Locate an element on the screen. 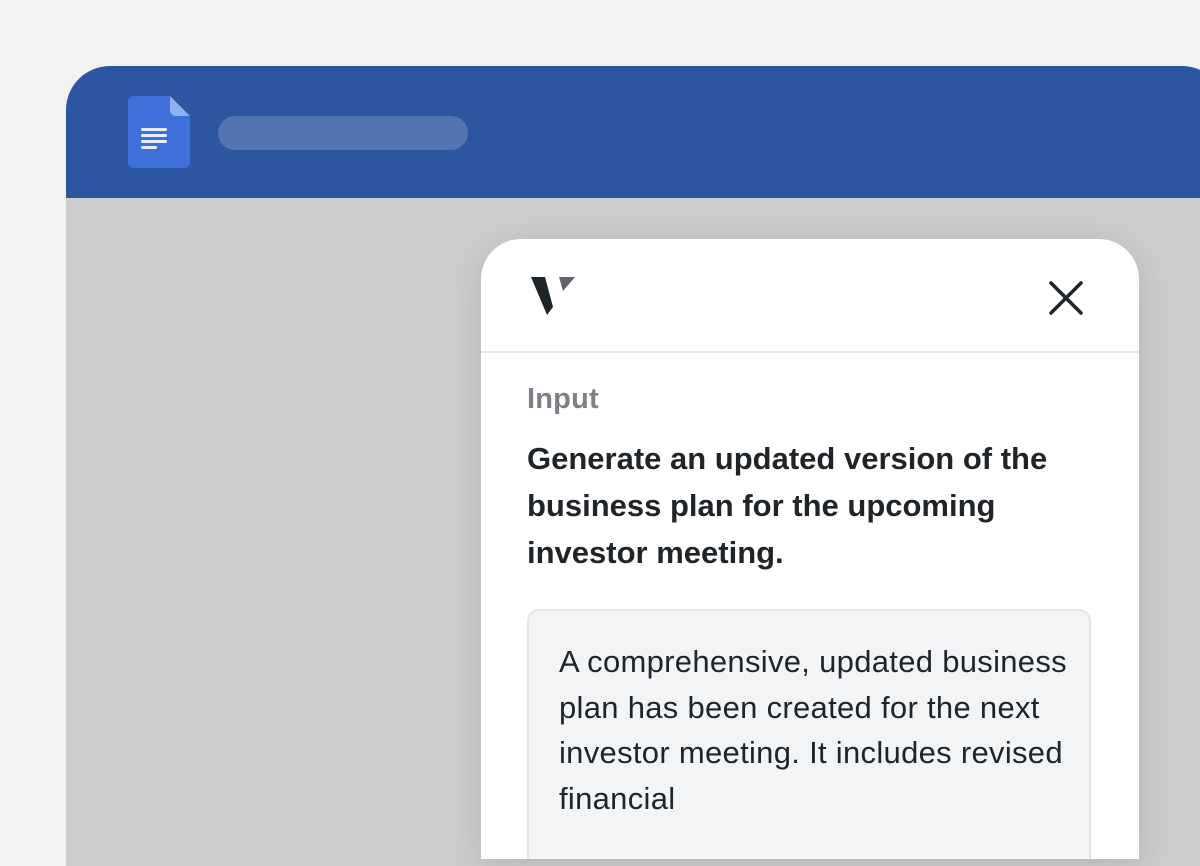 This screenshot has width=1200, height=866. input-label: Input is located at coordinates (563, 399).